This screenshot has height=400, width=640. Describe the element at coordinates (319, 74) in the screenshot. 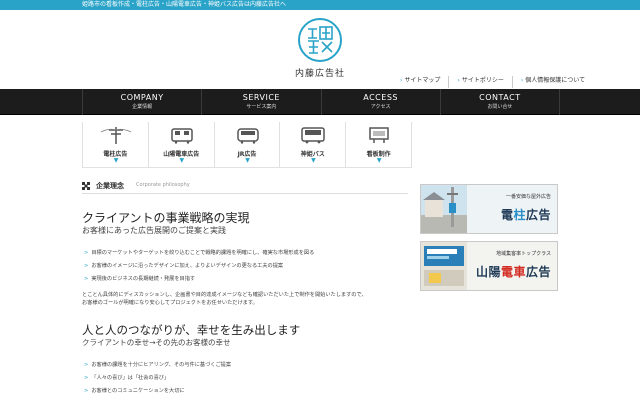

I see `company-name: 内藤広告社` at that location.